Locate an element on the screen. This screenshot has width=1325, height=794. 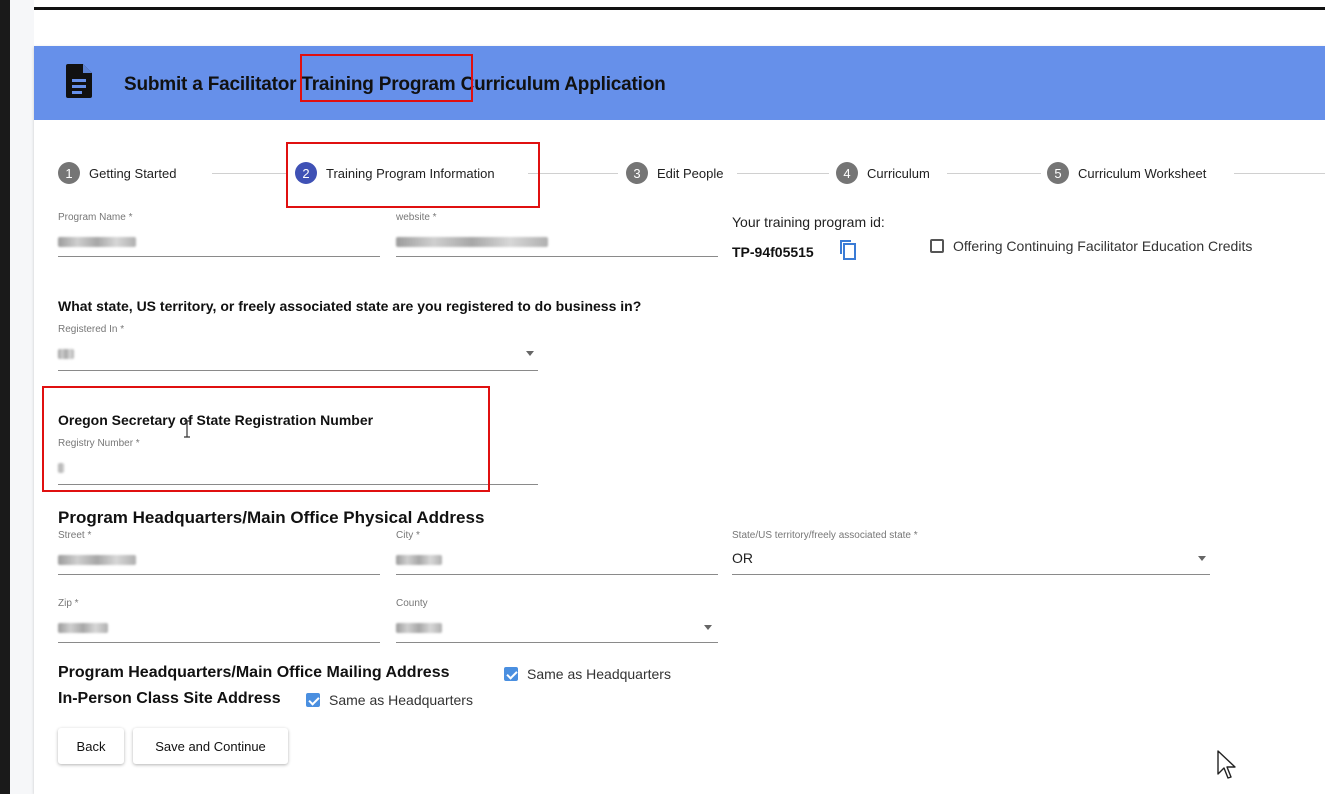
step-label: Curriculum Worksheet is located at coordinates (1142, 173).